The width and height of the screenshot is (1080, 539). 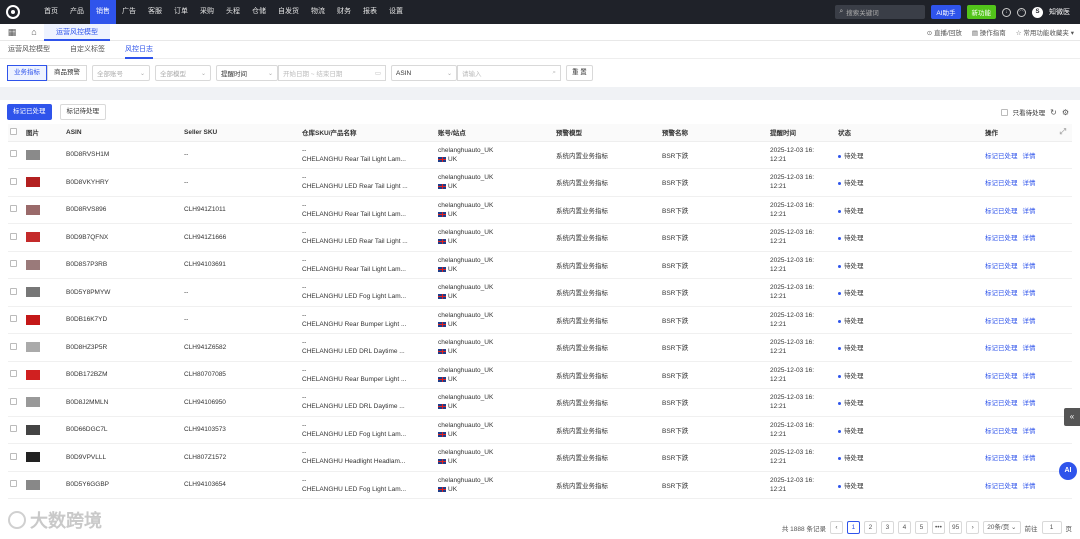 I want to click on mark-done-button: 标记已处理, so click(x=29, y=112).